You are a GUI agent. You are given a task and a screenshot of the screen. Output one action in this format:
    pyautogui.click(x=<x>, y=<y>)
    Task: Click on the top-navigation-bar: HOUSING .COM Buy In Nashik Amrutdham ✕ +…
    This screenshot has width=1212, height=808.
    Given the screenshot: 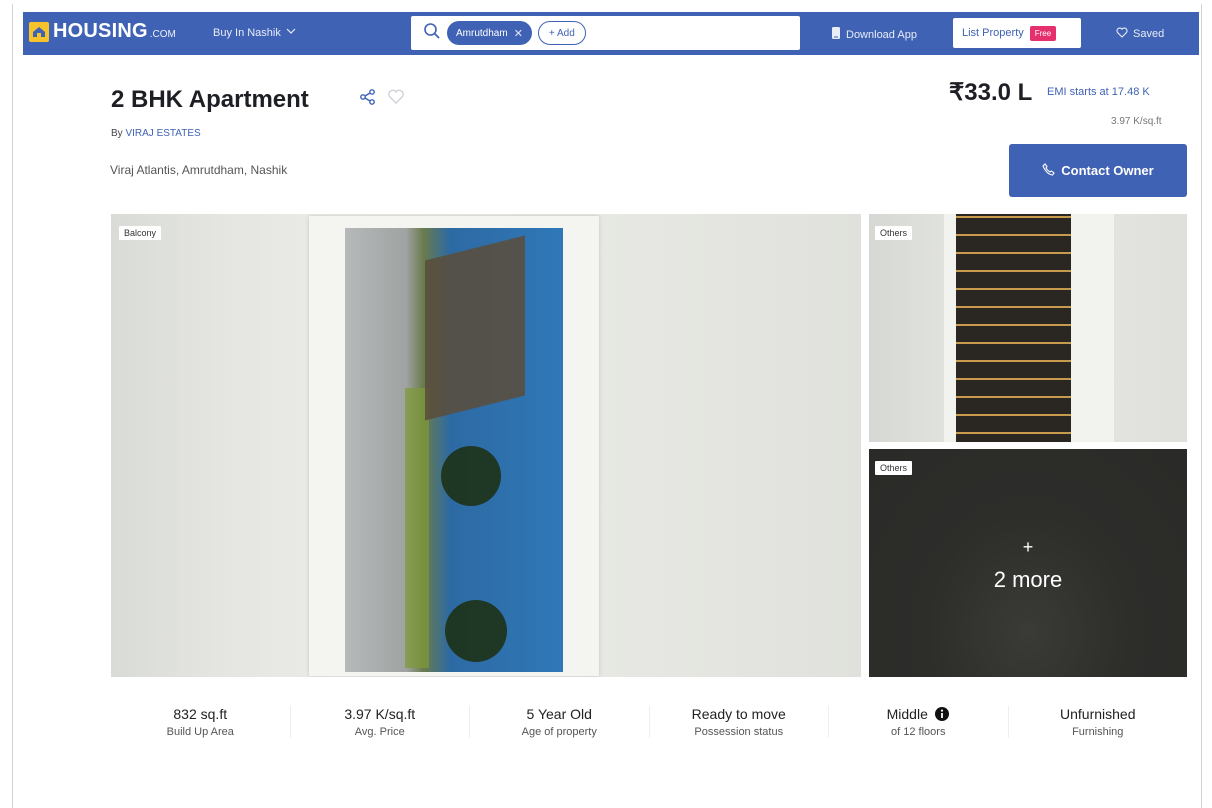 What is the action you would take?
    pyautogui.click(x=611, y=33)
    